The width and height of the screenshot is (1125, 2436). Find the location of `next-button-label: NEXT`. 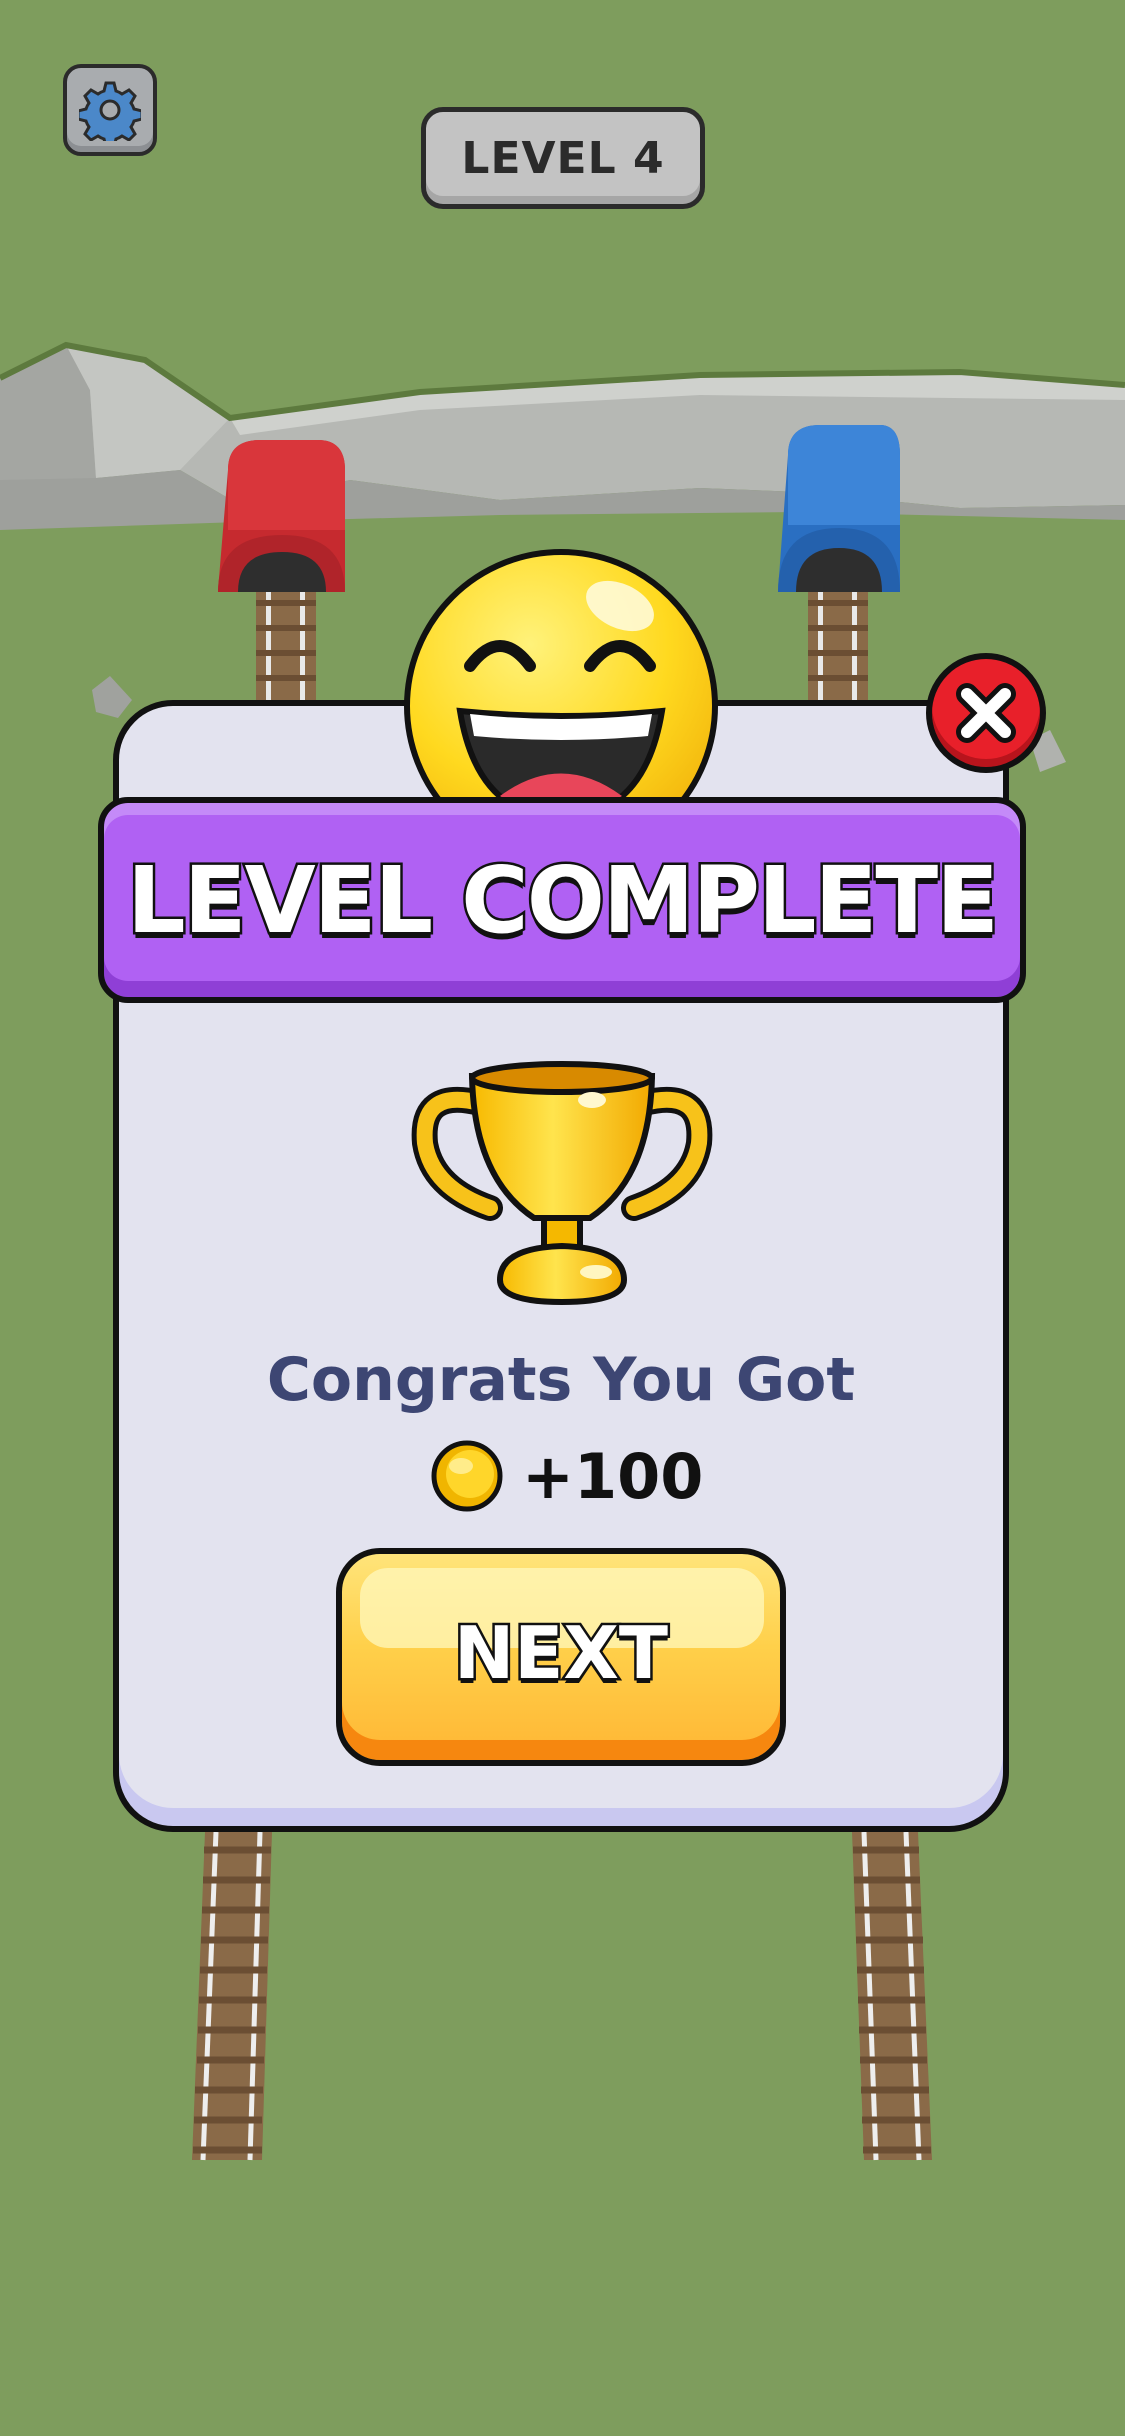

next-button-label: NEXT is located at coordinates (560, 1653).